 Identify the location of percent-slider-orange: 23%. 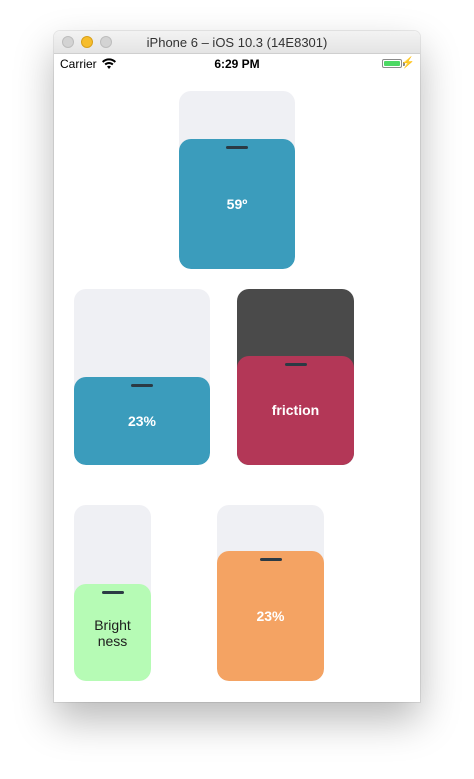
(270, 593).